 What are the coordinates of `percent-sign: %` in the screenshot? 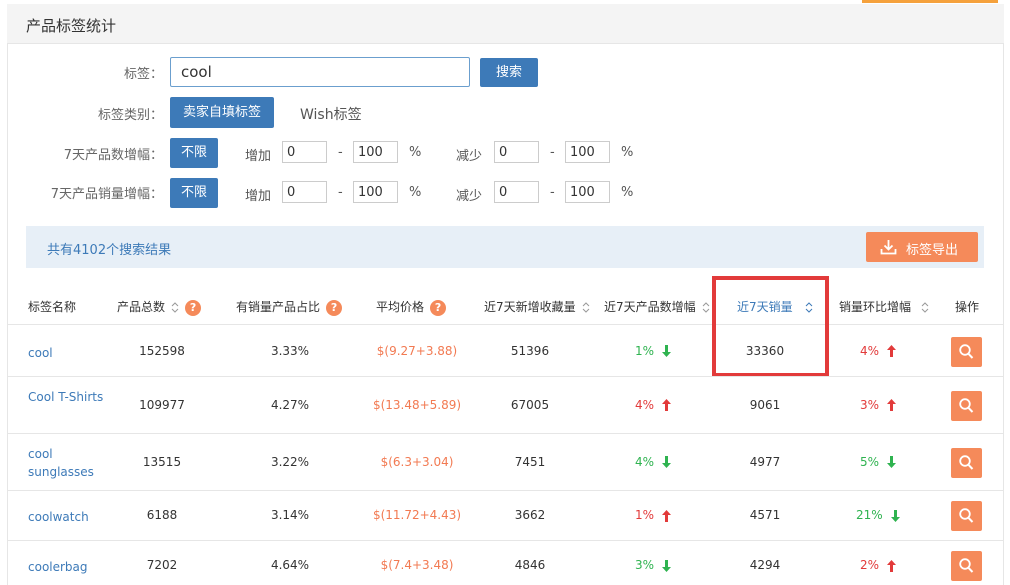 It's located at (415, 192).